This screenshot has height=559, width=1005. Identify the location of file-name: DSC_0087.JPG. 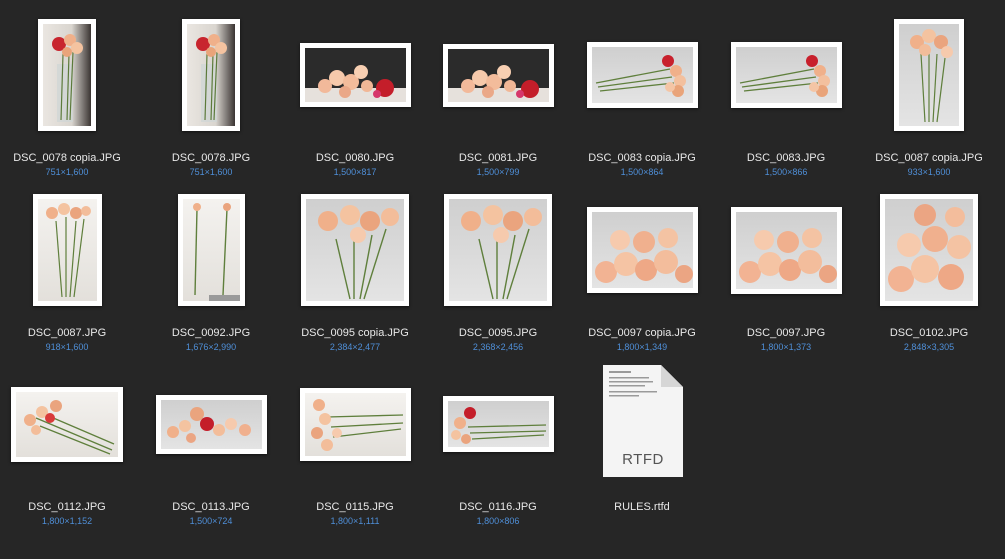
(67, 333).